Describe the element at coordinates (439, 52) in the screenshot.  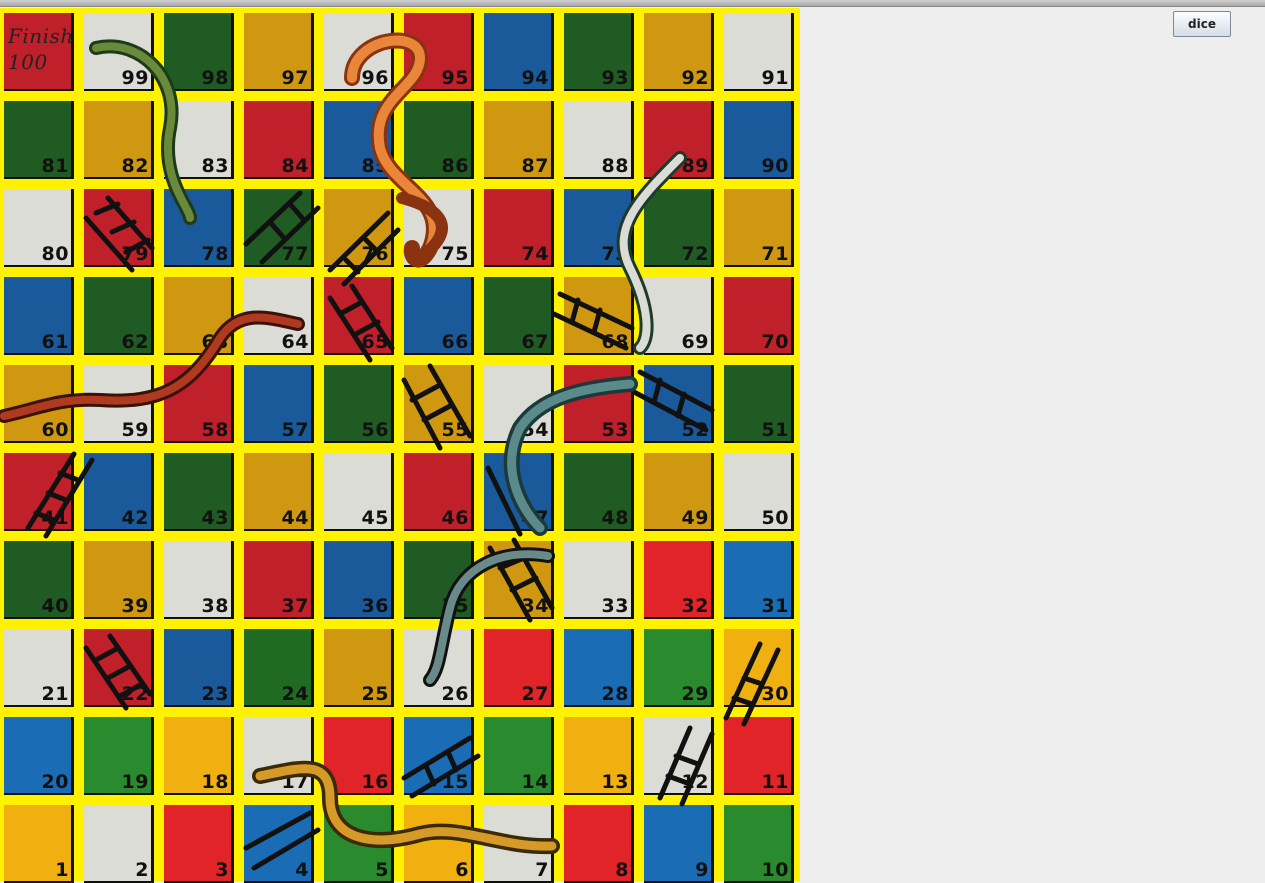
I see `board-square-95: 95` at that location.